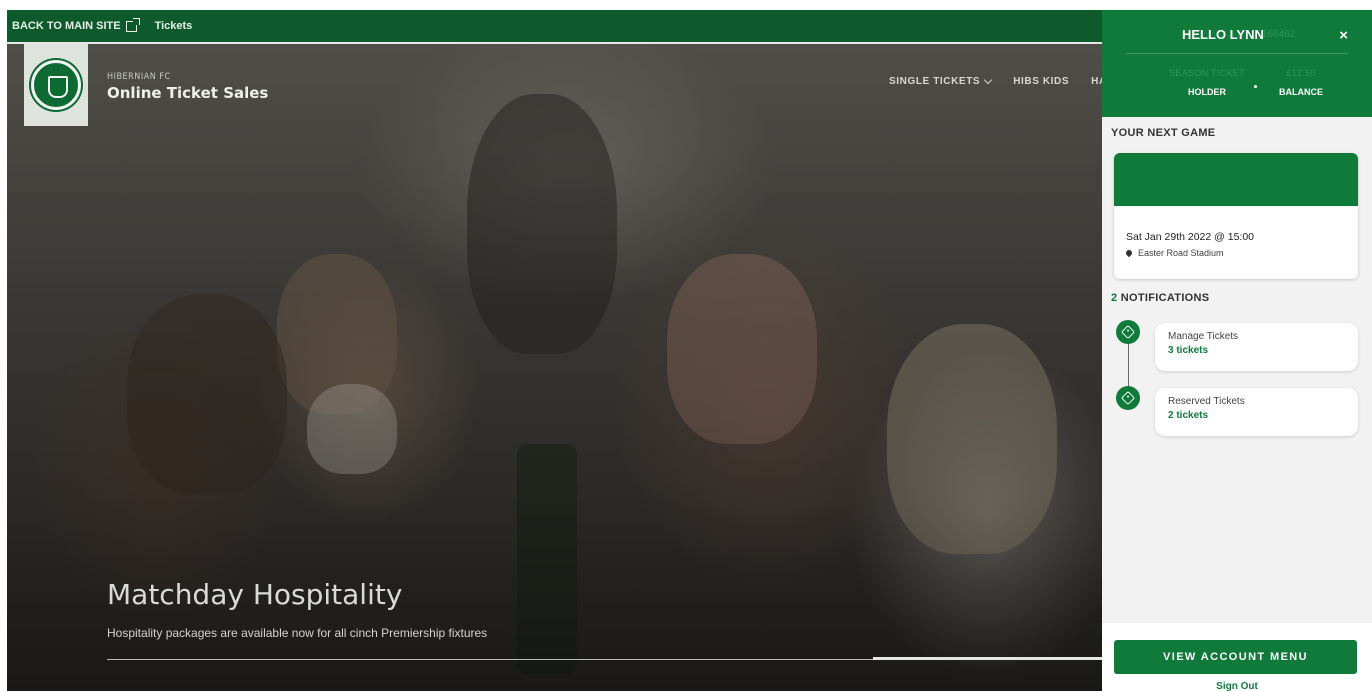 This screenshot has width=1372, height=691. I want to click on location-pin-icon, so click(1129, 253).